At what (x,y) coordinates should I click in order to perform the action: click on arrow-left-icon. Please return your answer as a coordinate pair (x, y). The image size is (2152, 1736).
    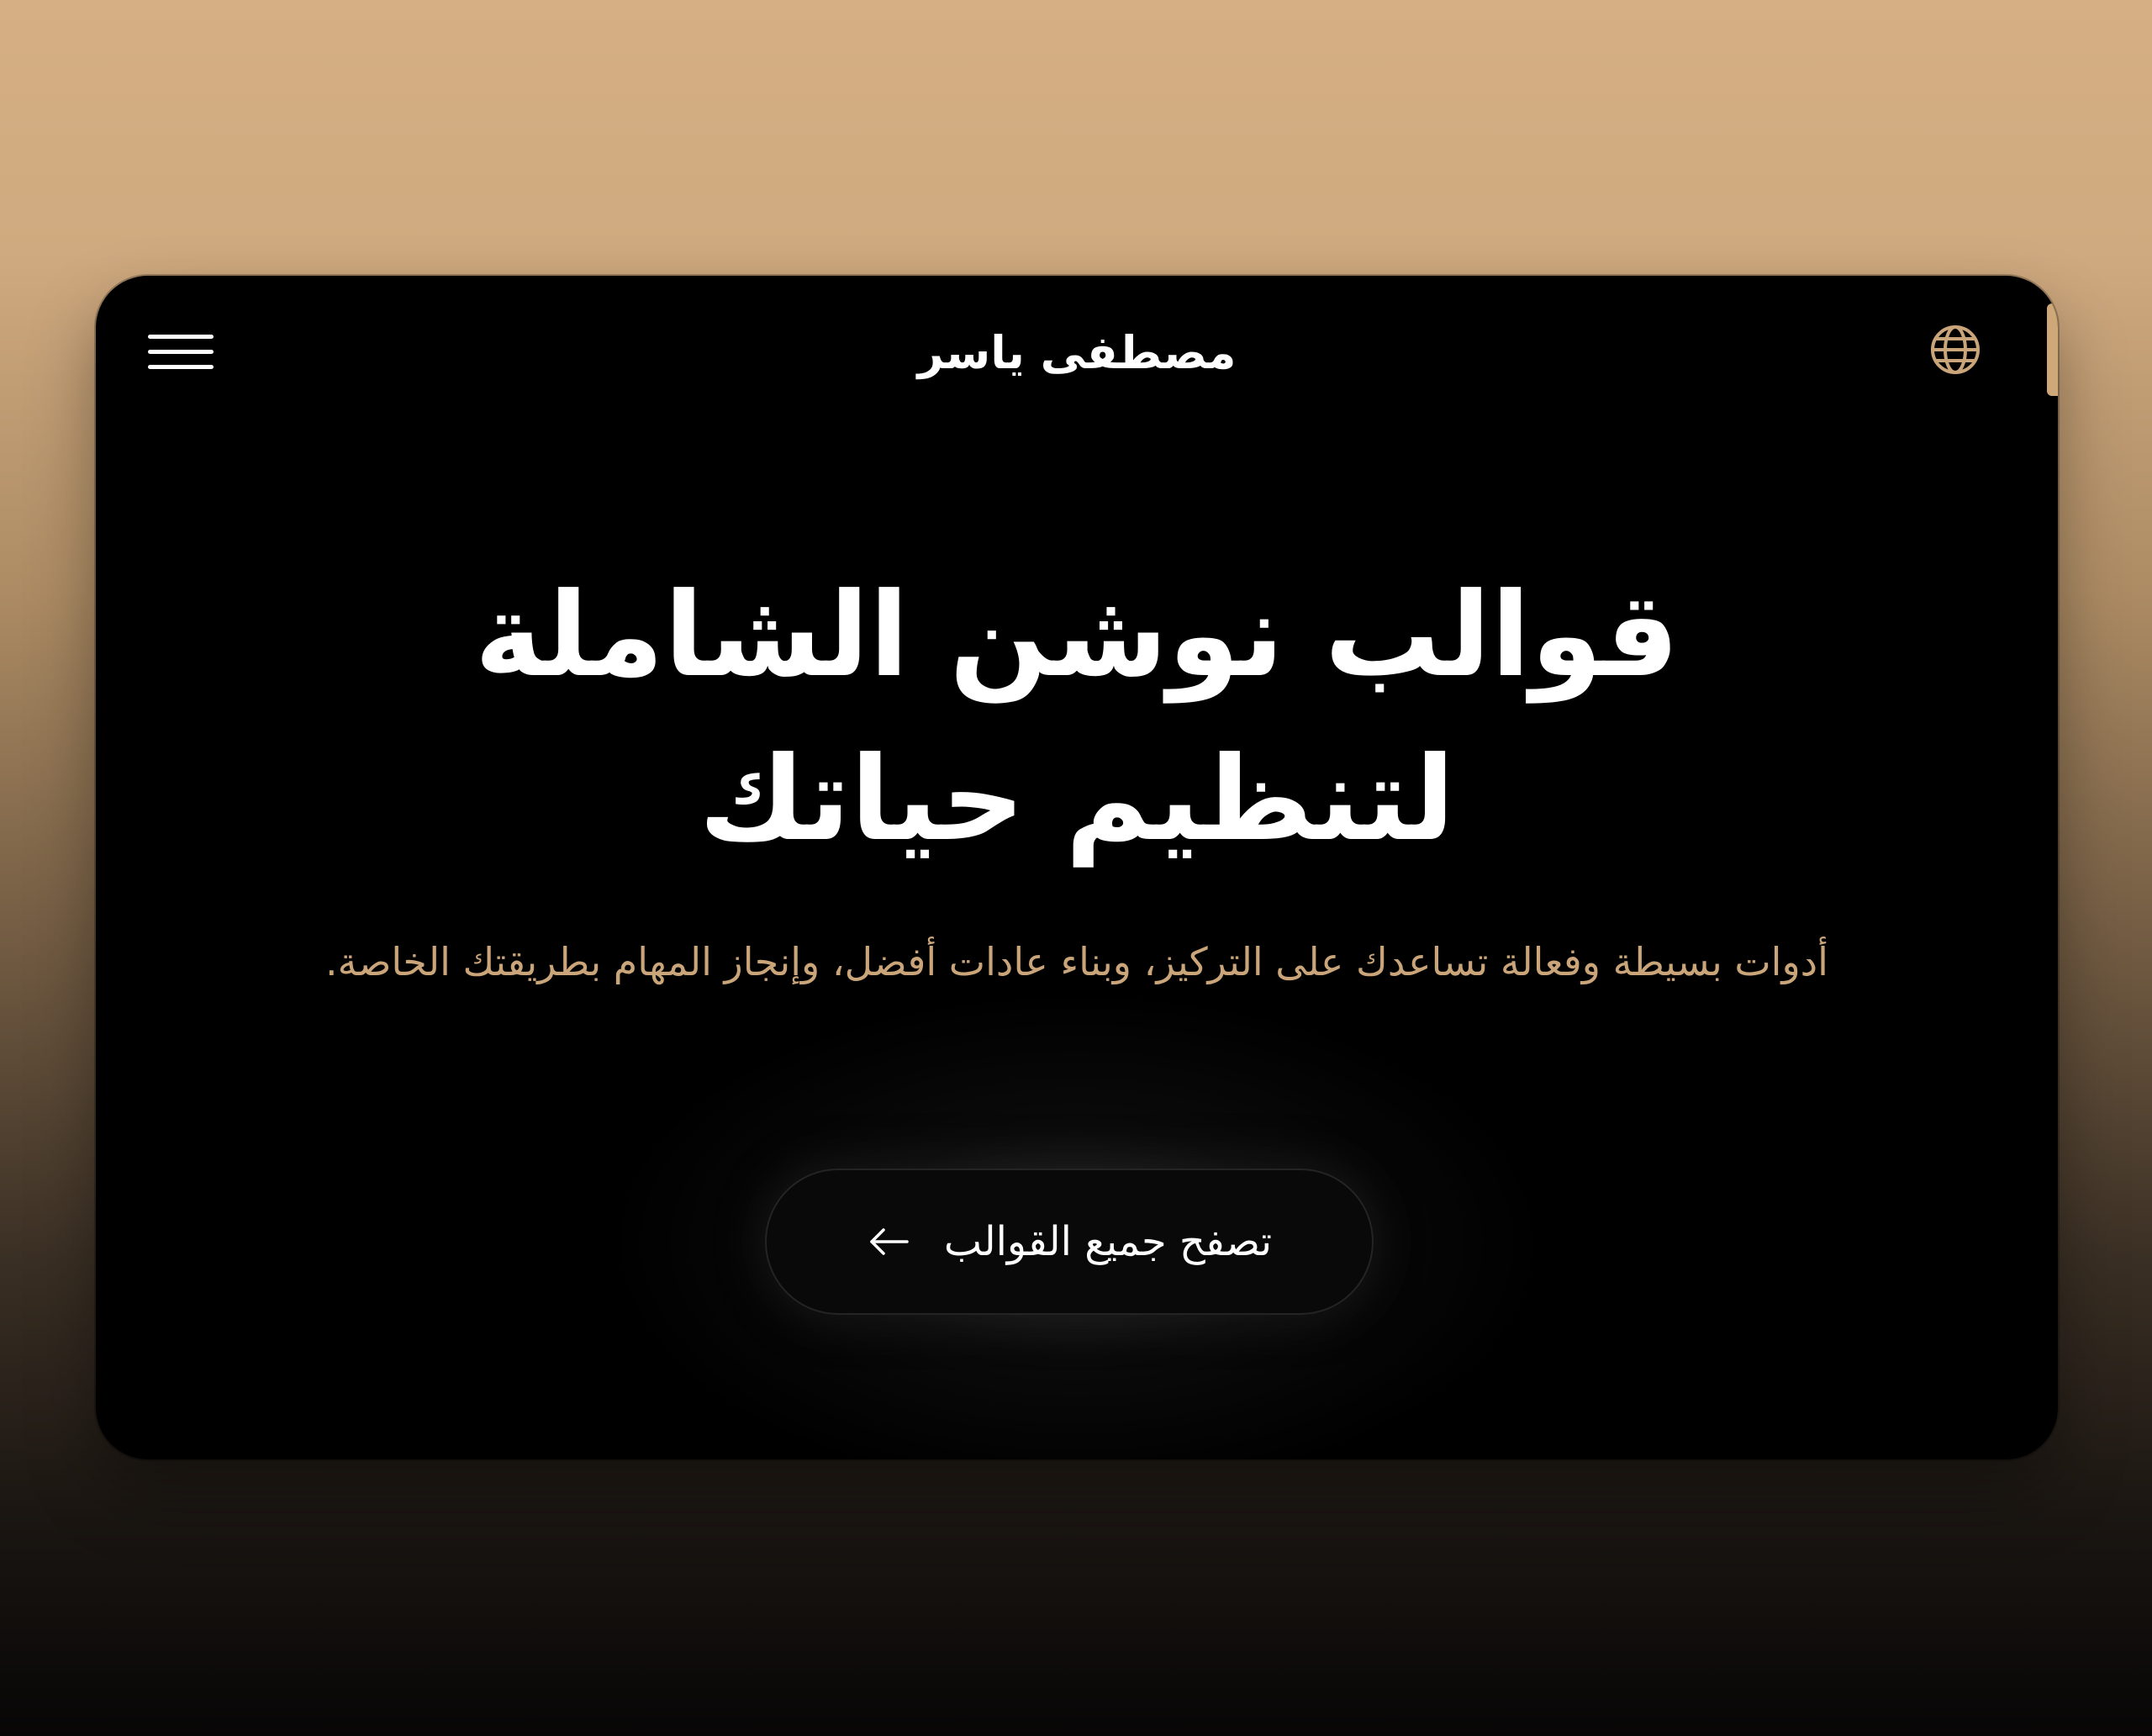
    Looking at the image, I should click on (889, 1241).